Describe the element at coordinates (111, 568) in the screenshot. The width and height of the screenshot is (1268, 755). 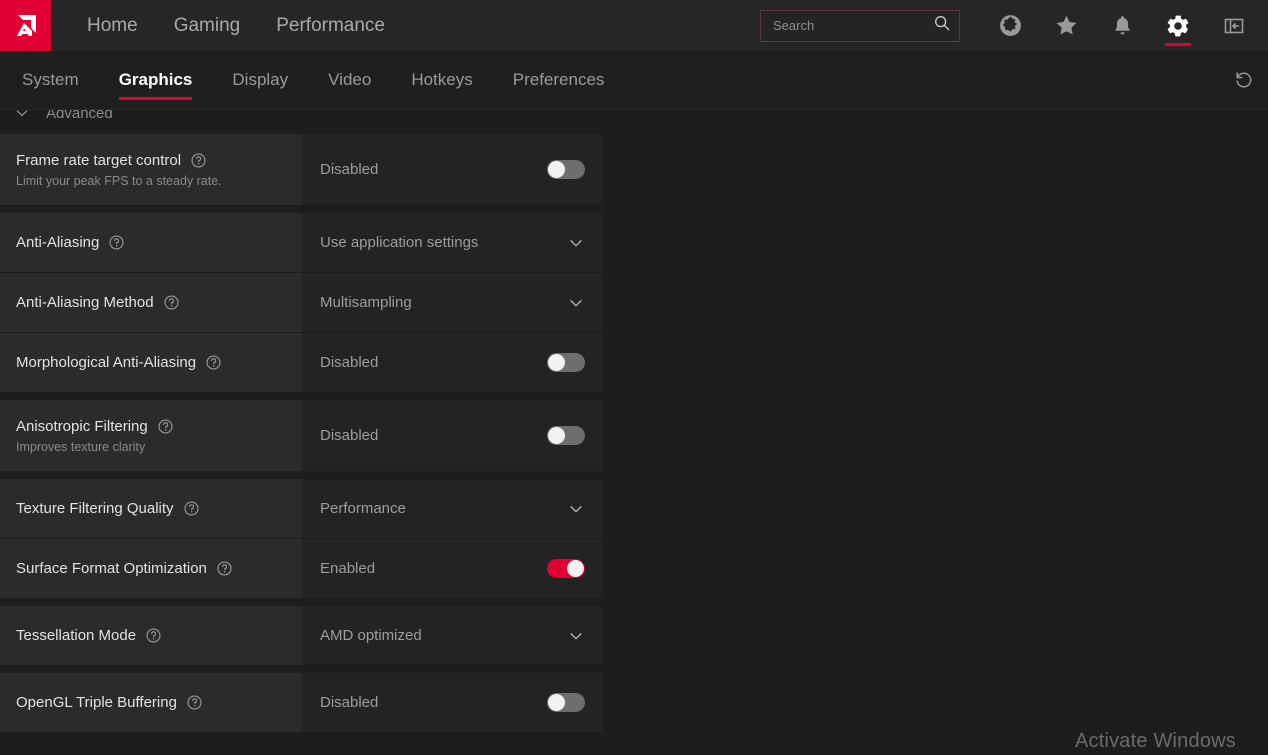
I see `setting-label: Surface Format Optimization` at that location.